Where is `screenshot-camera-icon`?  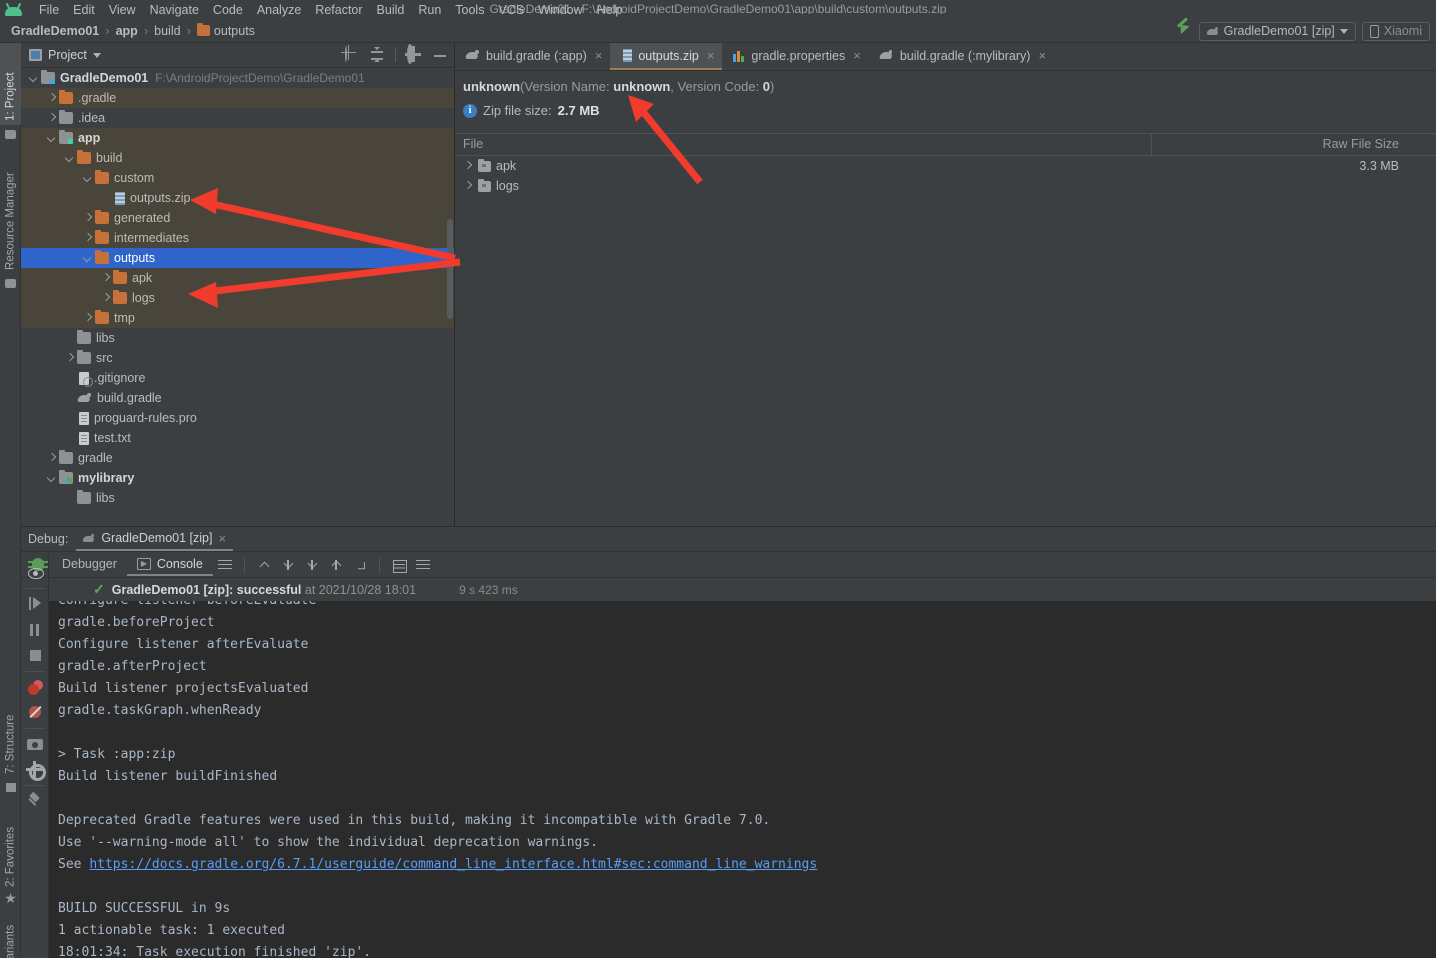 screenshot-camera-icon is located at coordinates (35, 744).